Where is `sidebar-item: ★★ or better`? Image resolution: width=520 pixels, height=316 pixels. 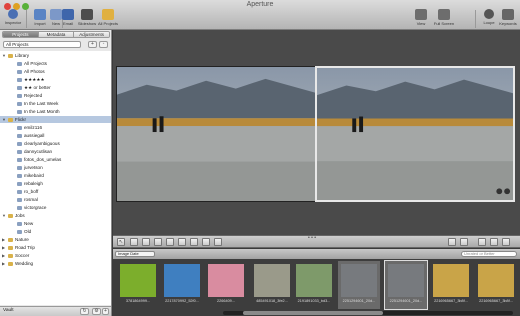
sidebar-item: ★★ or better is located at coordinates (55, 87).